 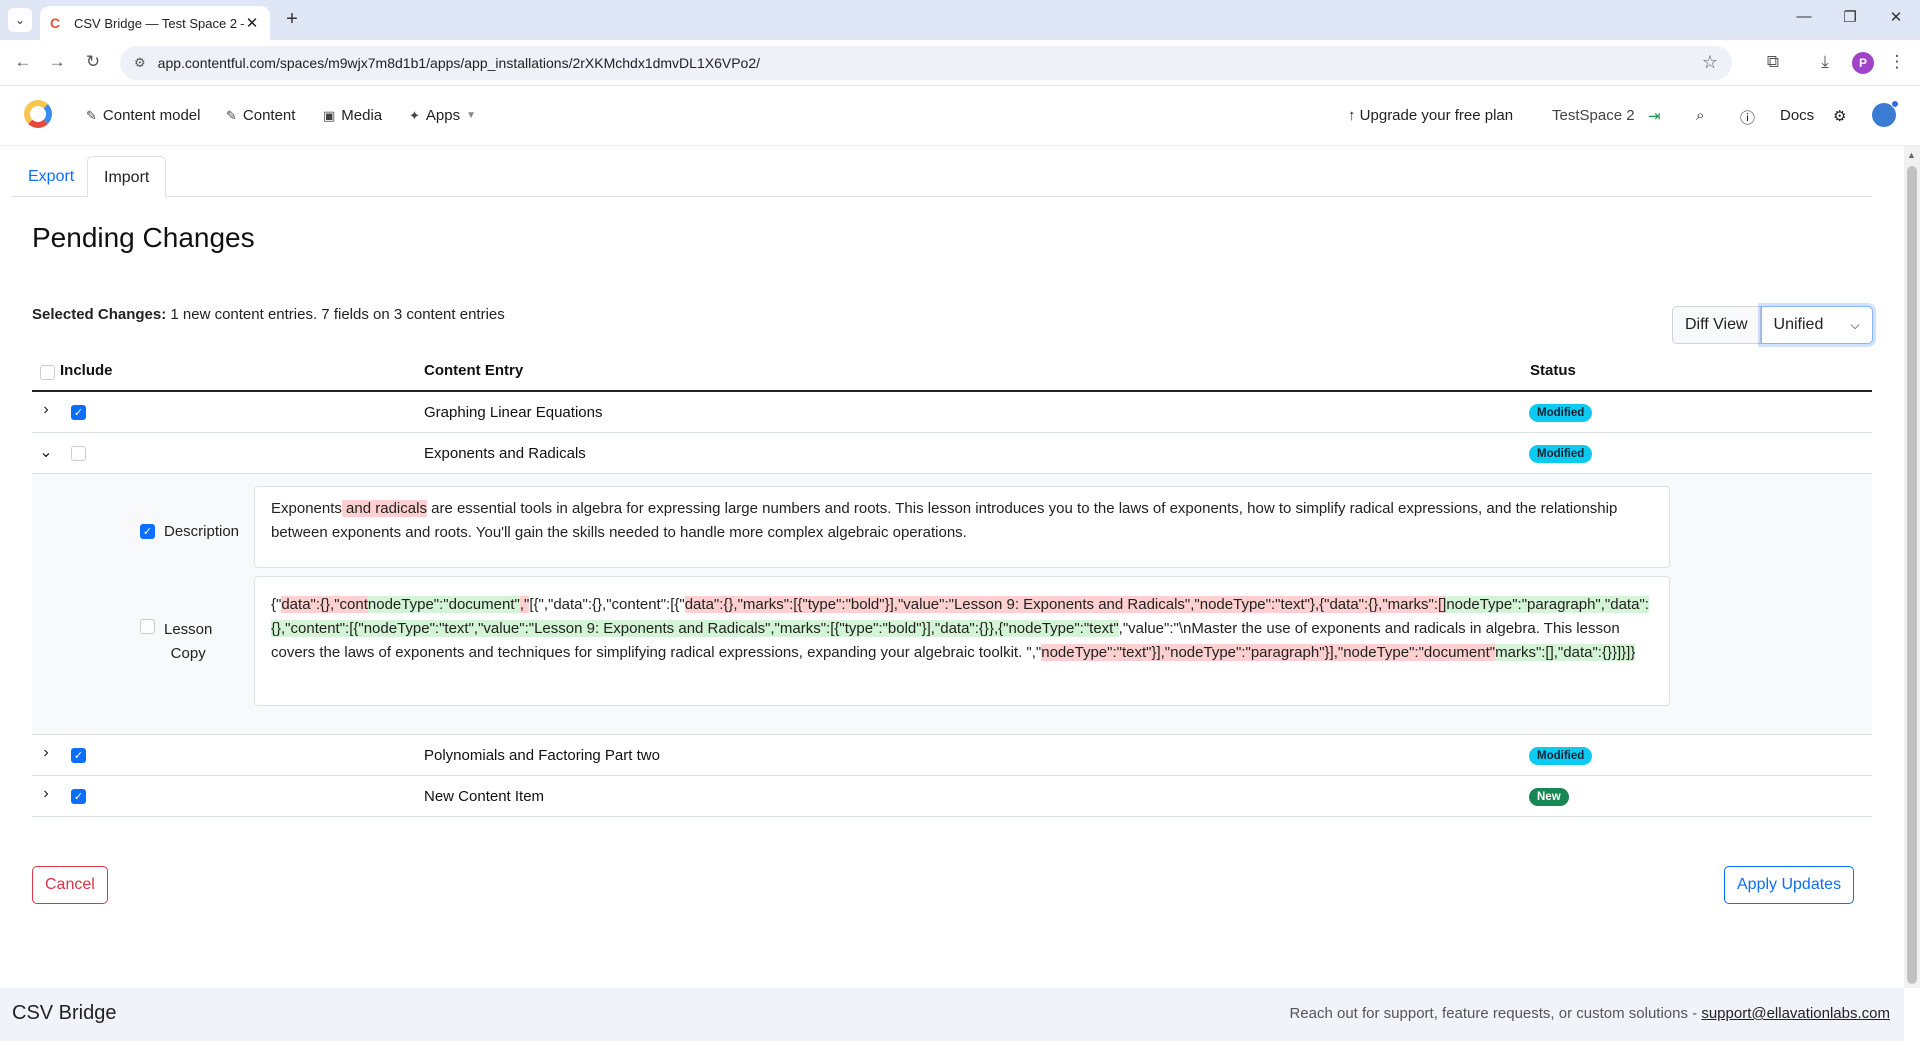 What do you see at coordinates (57, 62) in the screenshot?
I see `forward-icon: →` at bounding box center [57, 62].